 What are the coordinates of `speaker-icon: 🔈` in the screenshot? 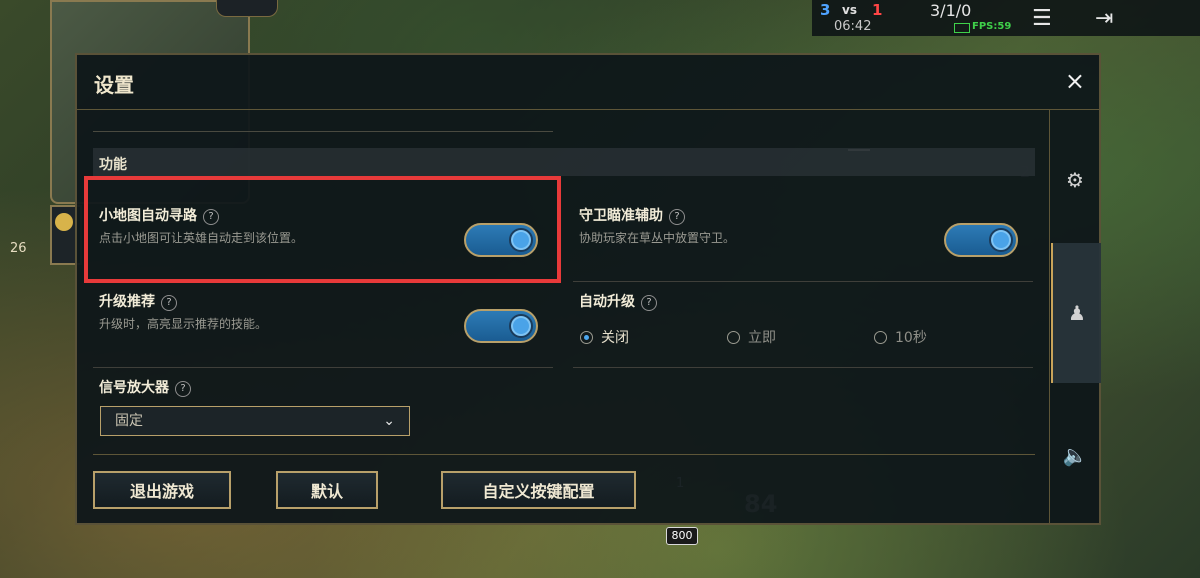 It's located at (1075, 455).